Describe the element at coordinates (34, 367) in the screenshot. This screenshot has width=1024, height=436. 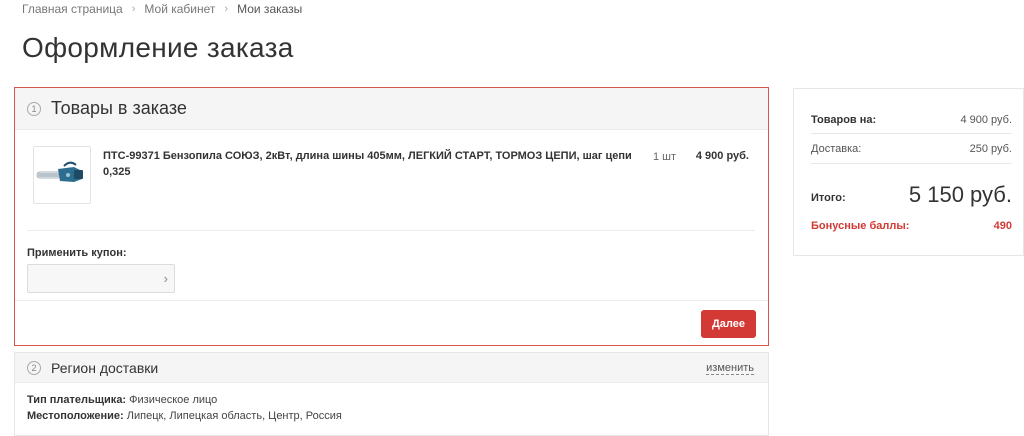
I see `step-number-icon: 2` at that location.